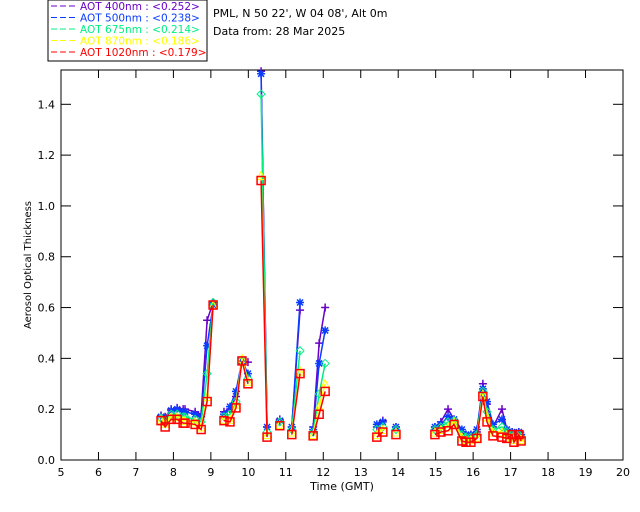 The image size is (640, 512). I want to click on x-tick-label: 8, so click(173, 472).